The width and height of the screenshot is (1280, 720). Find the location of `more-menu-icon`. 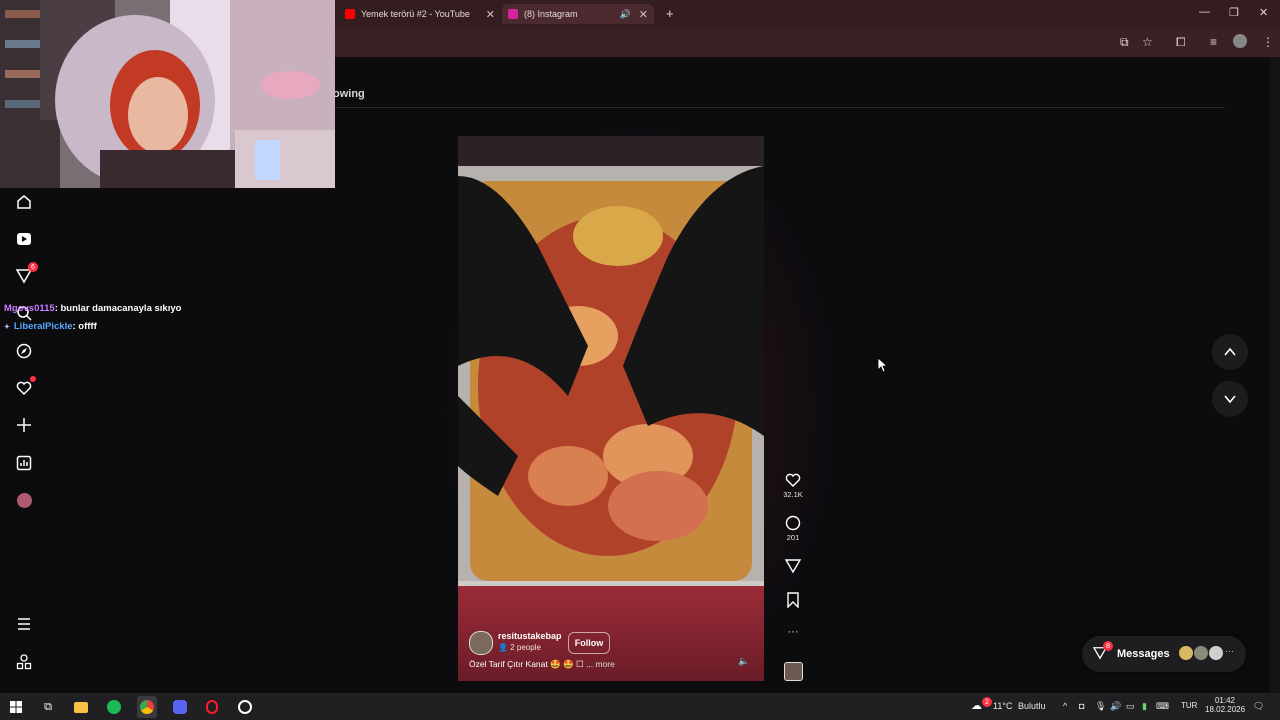

more-menu-icon is located at coordinates (24, 624).